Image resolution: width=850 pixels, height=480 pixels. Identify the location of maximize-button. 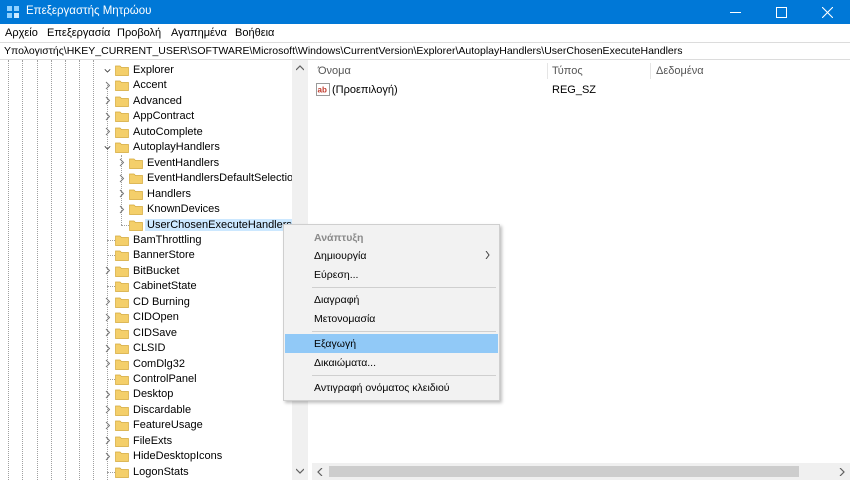
(781, 12).